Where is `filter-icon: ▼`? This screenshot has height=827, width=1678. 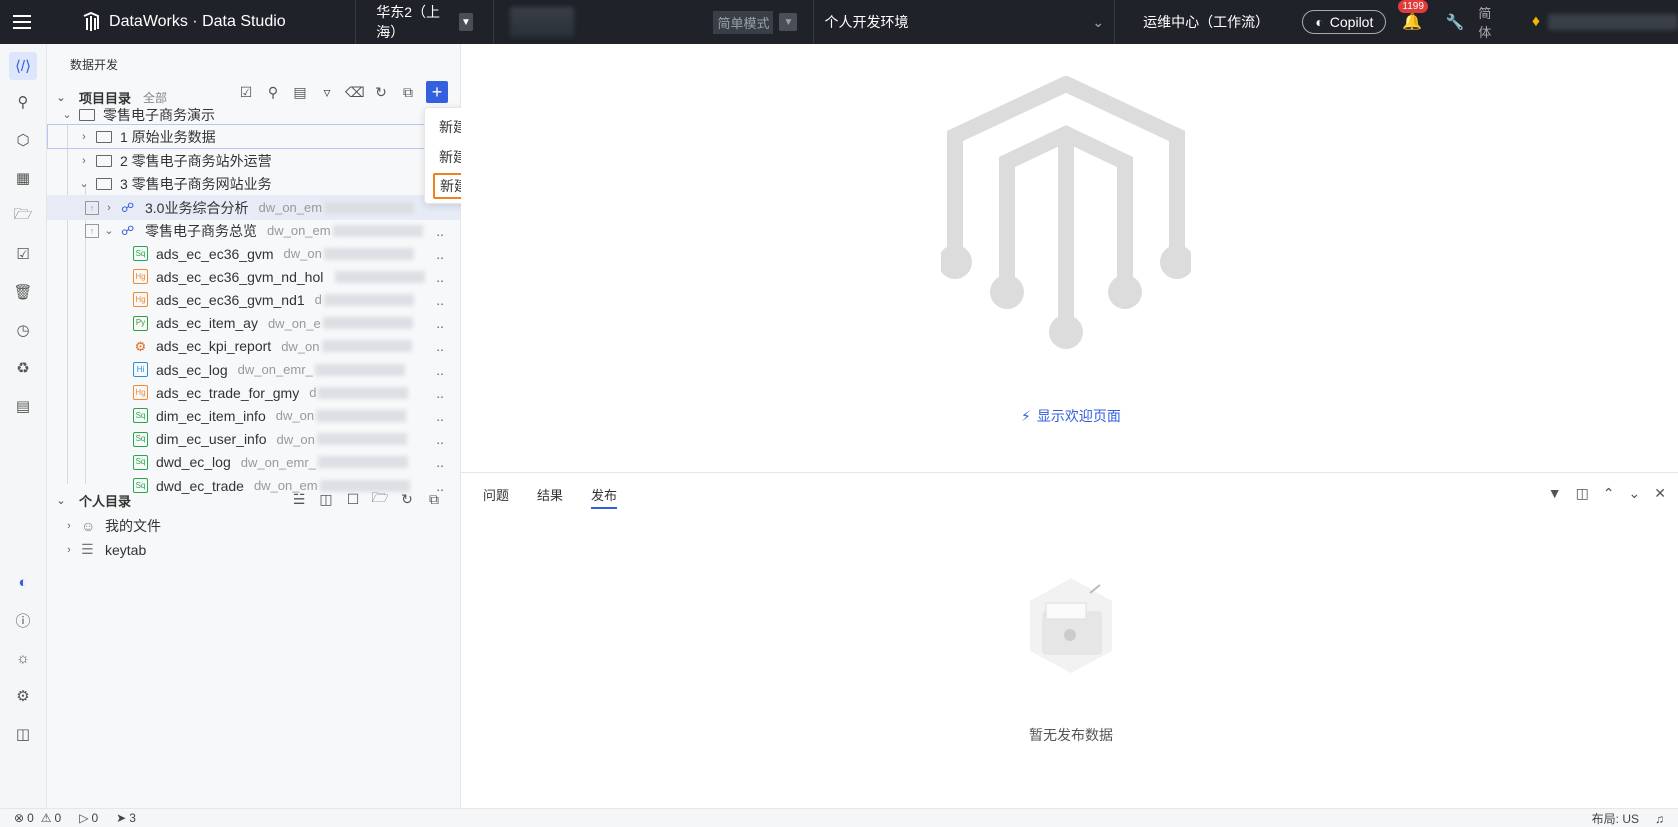
filter-icon: ▼ is located at coordinates (1555, 493).